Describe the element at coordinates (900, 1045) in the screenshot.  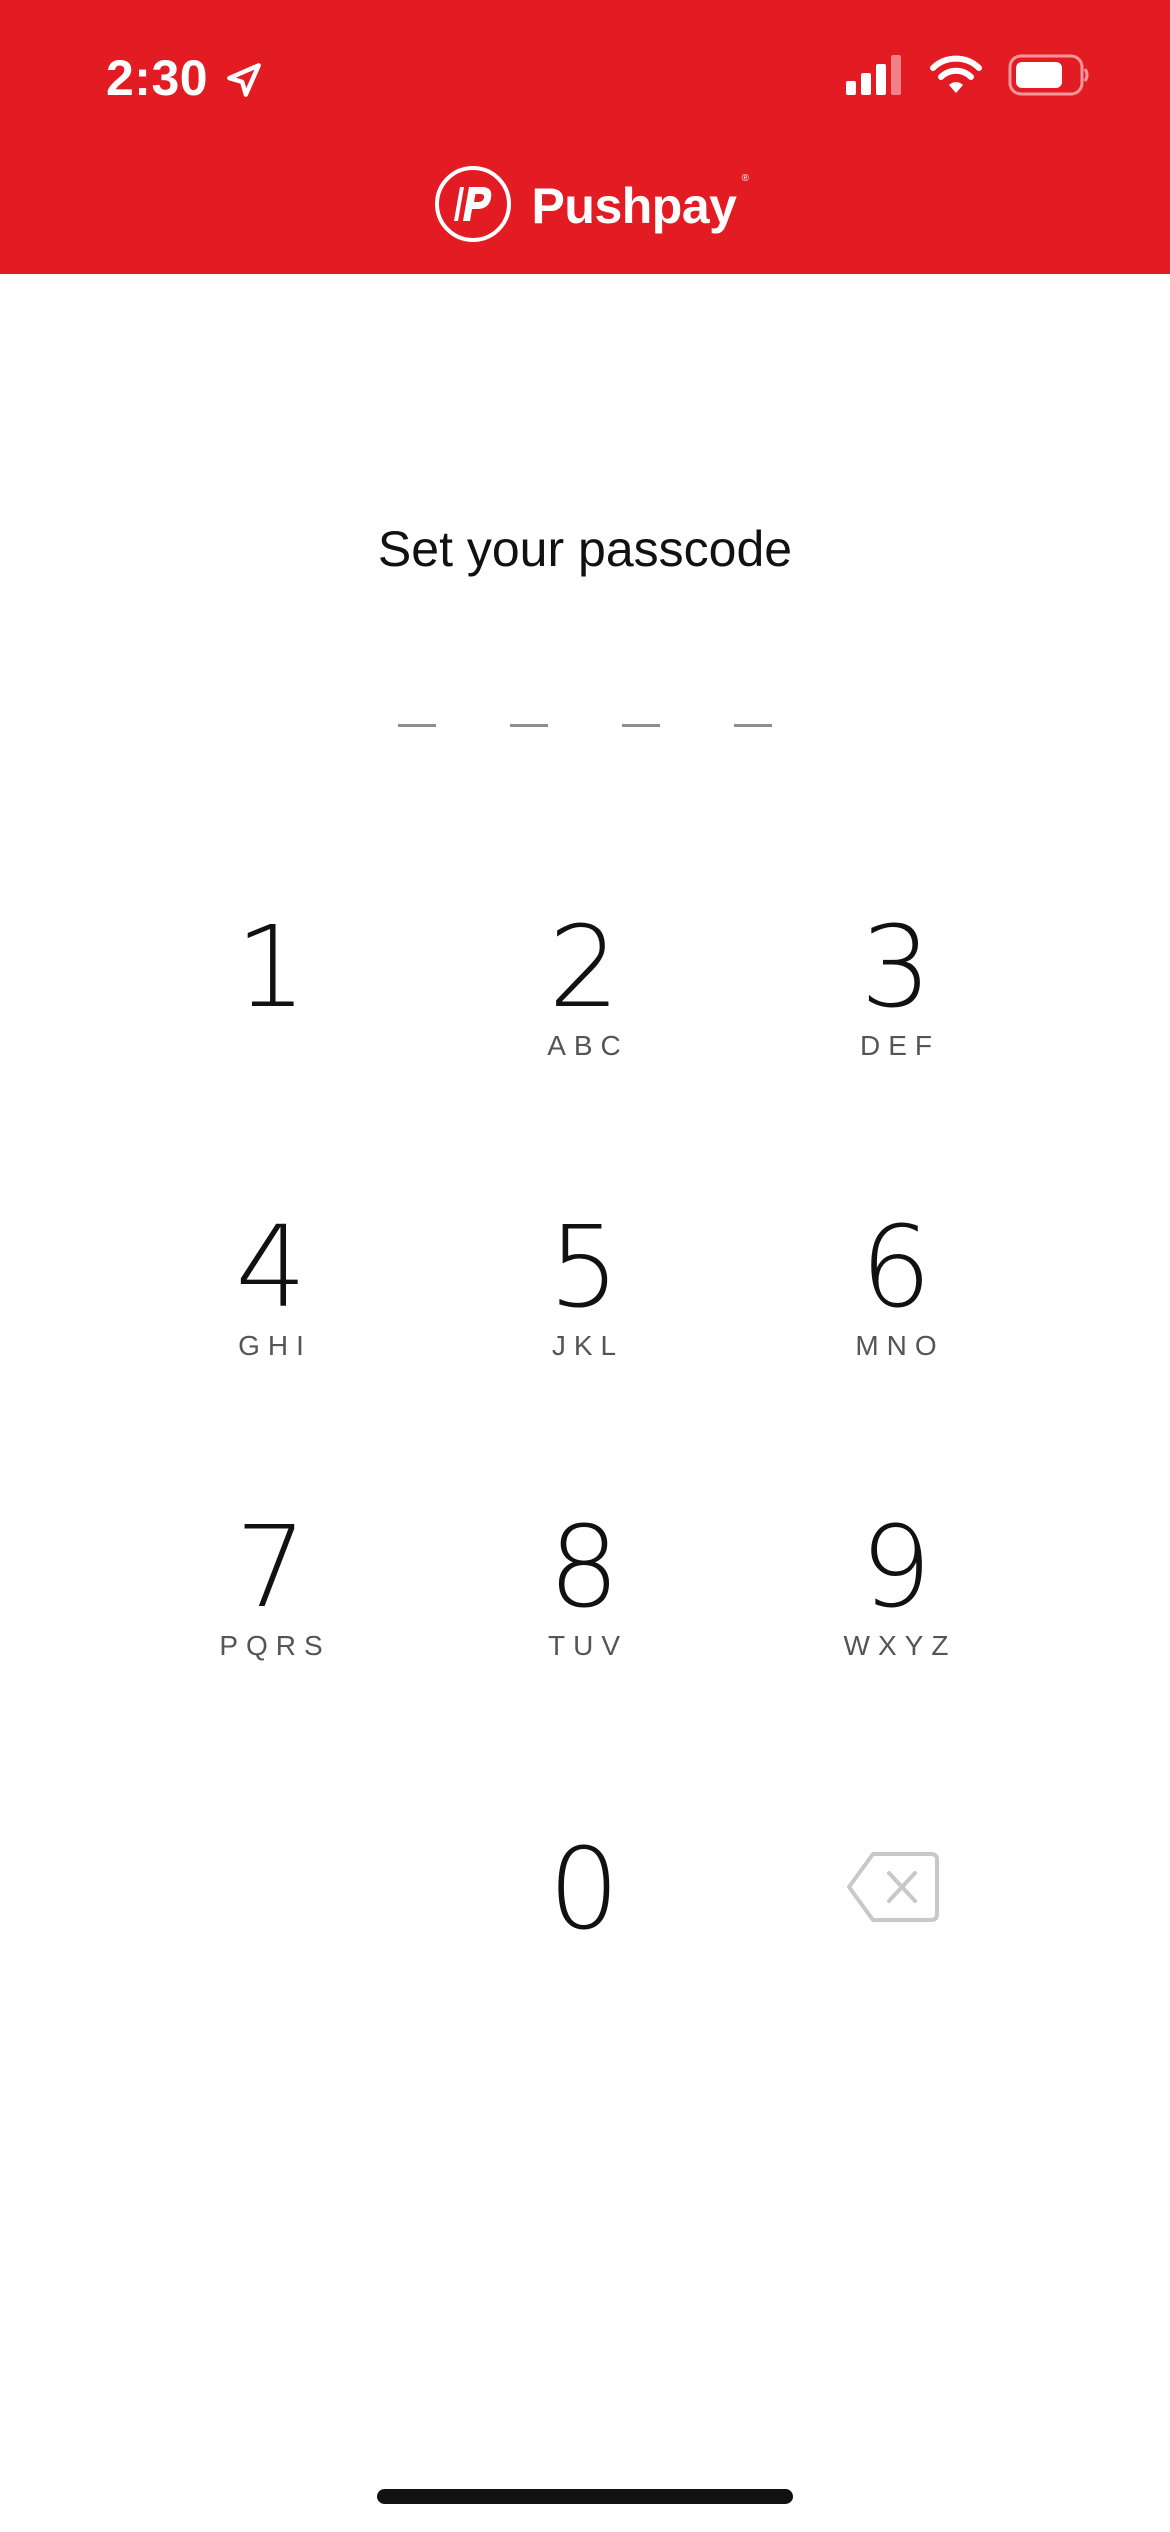
I see `key-letters: DEF` at that location.